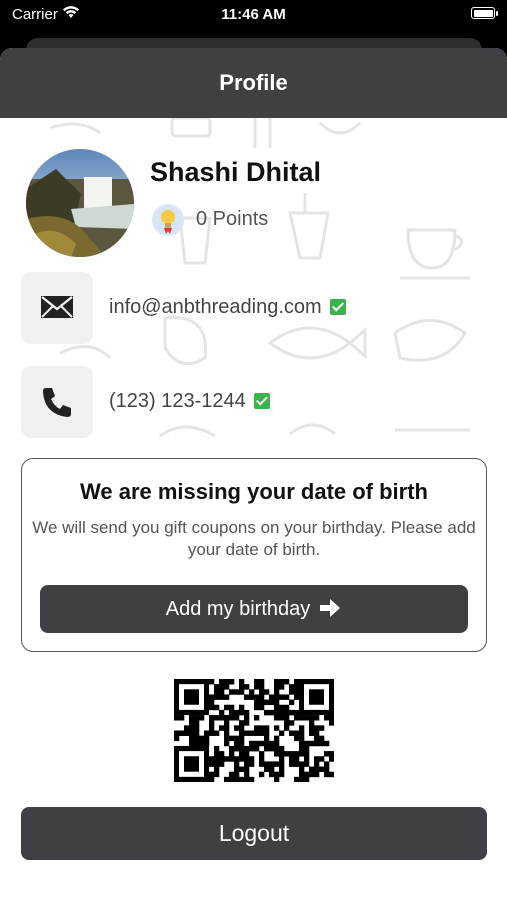 This screenshot has height=900, width=507. I want to click on email-value: info@anbthreading.com, so click(215, 307).